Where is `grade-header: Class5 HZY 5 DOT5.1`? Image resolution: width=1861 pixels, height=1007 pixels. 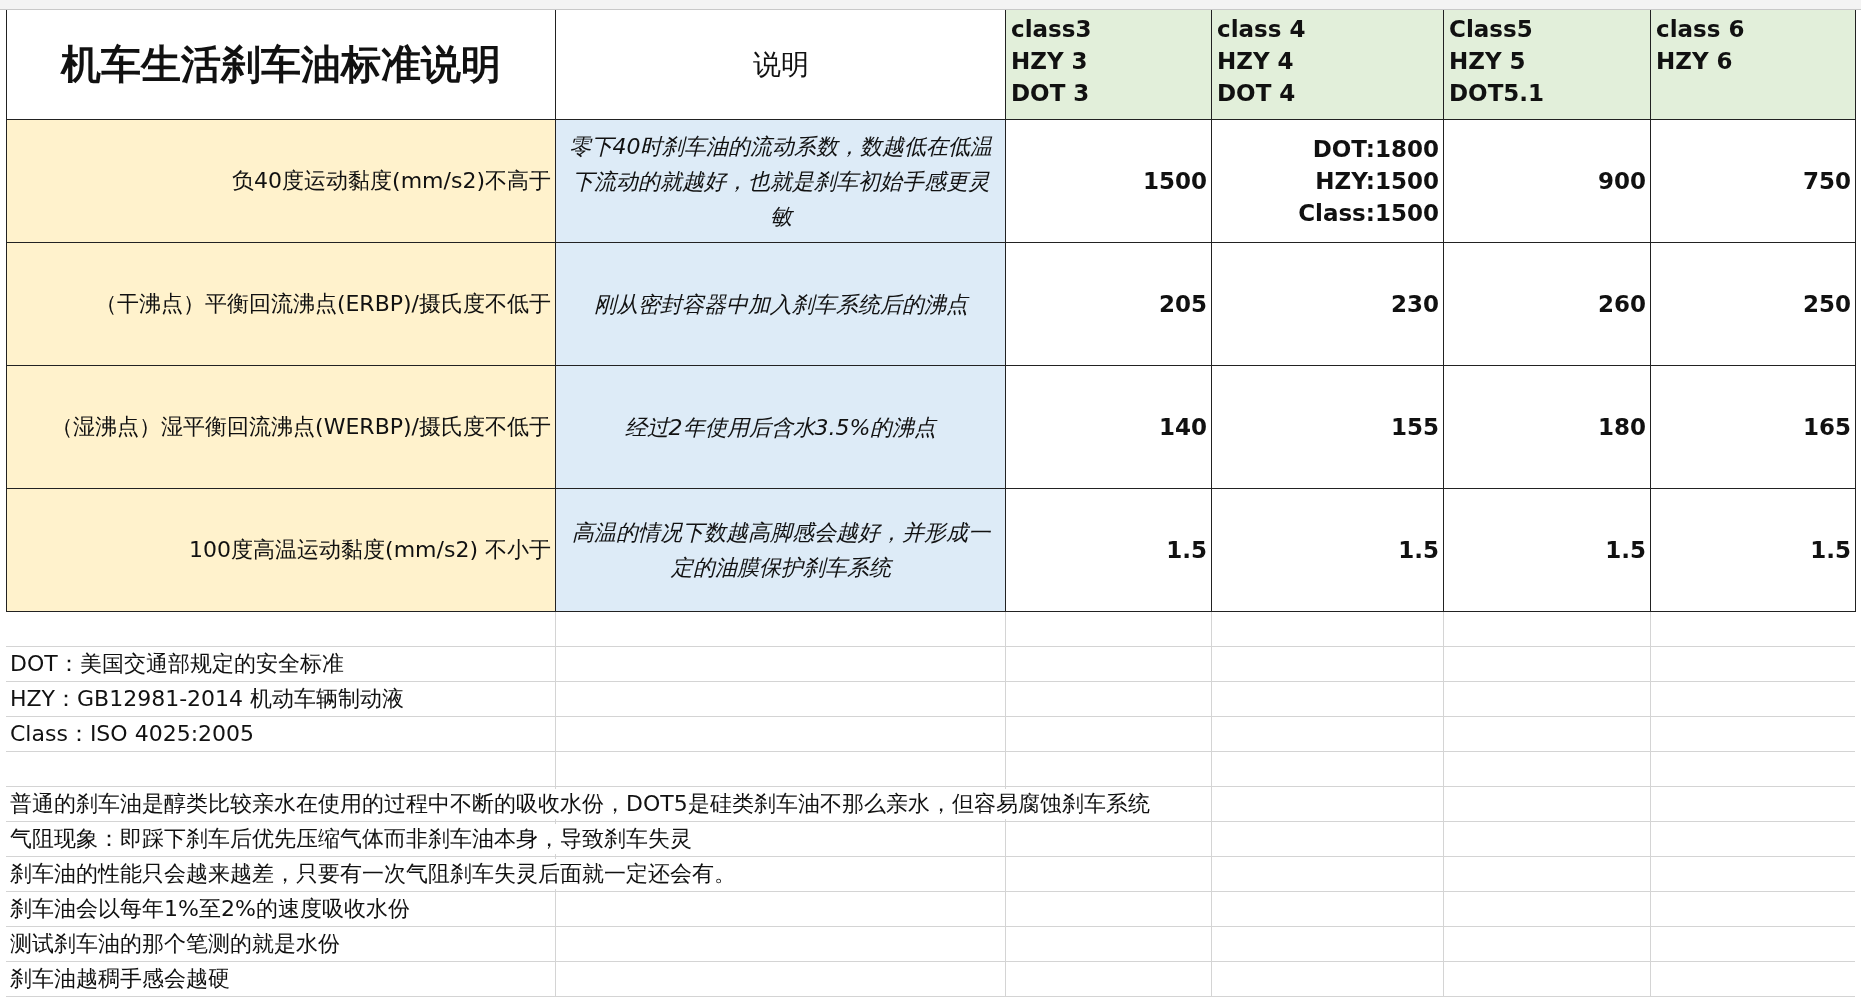 grade-header: Class5 HZY 5 DOT5.1 is located at coordinates (1547, 65).